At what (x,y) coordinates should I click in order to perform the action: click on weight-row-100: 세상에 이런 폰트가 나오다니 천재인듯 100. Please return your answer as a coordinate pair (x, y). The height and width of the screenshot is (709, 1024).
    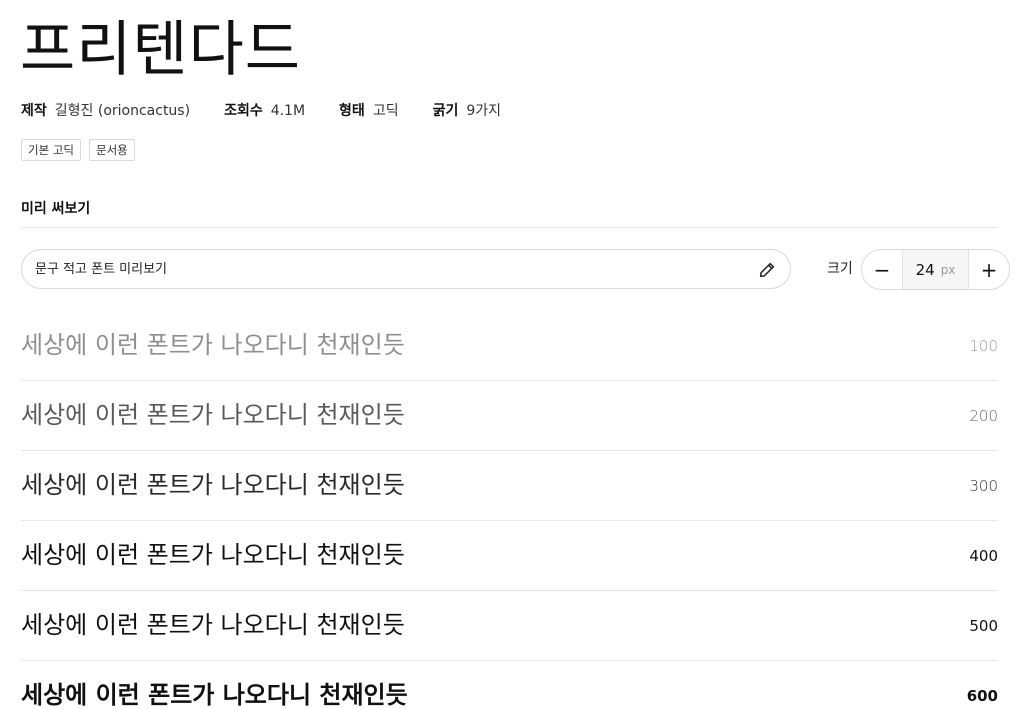
    Looking at the image, I should click on (509, 346).